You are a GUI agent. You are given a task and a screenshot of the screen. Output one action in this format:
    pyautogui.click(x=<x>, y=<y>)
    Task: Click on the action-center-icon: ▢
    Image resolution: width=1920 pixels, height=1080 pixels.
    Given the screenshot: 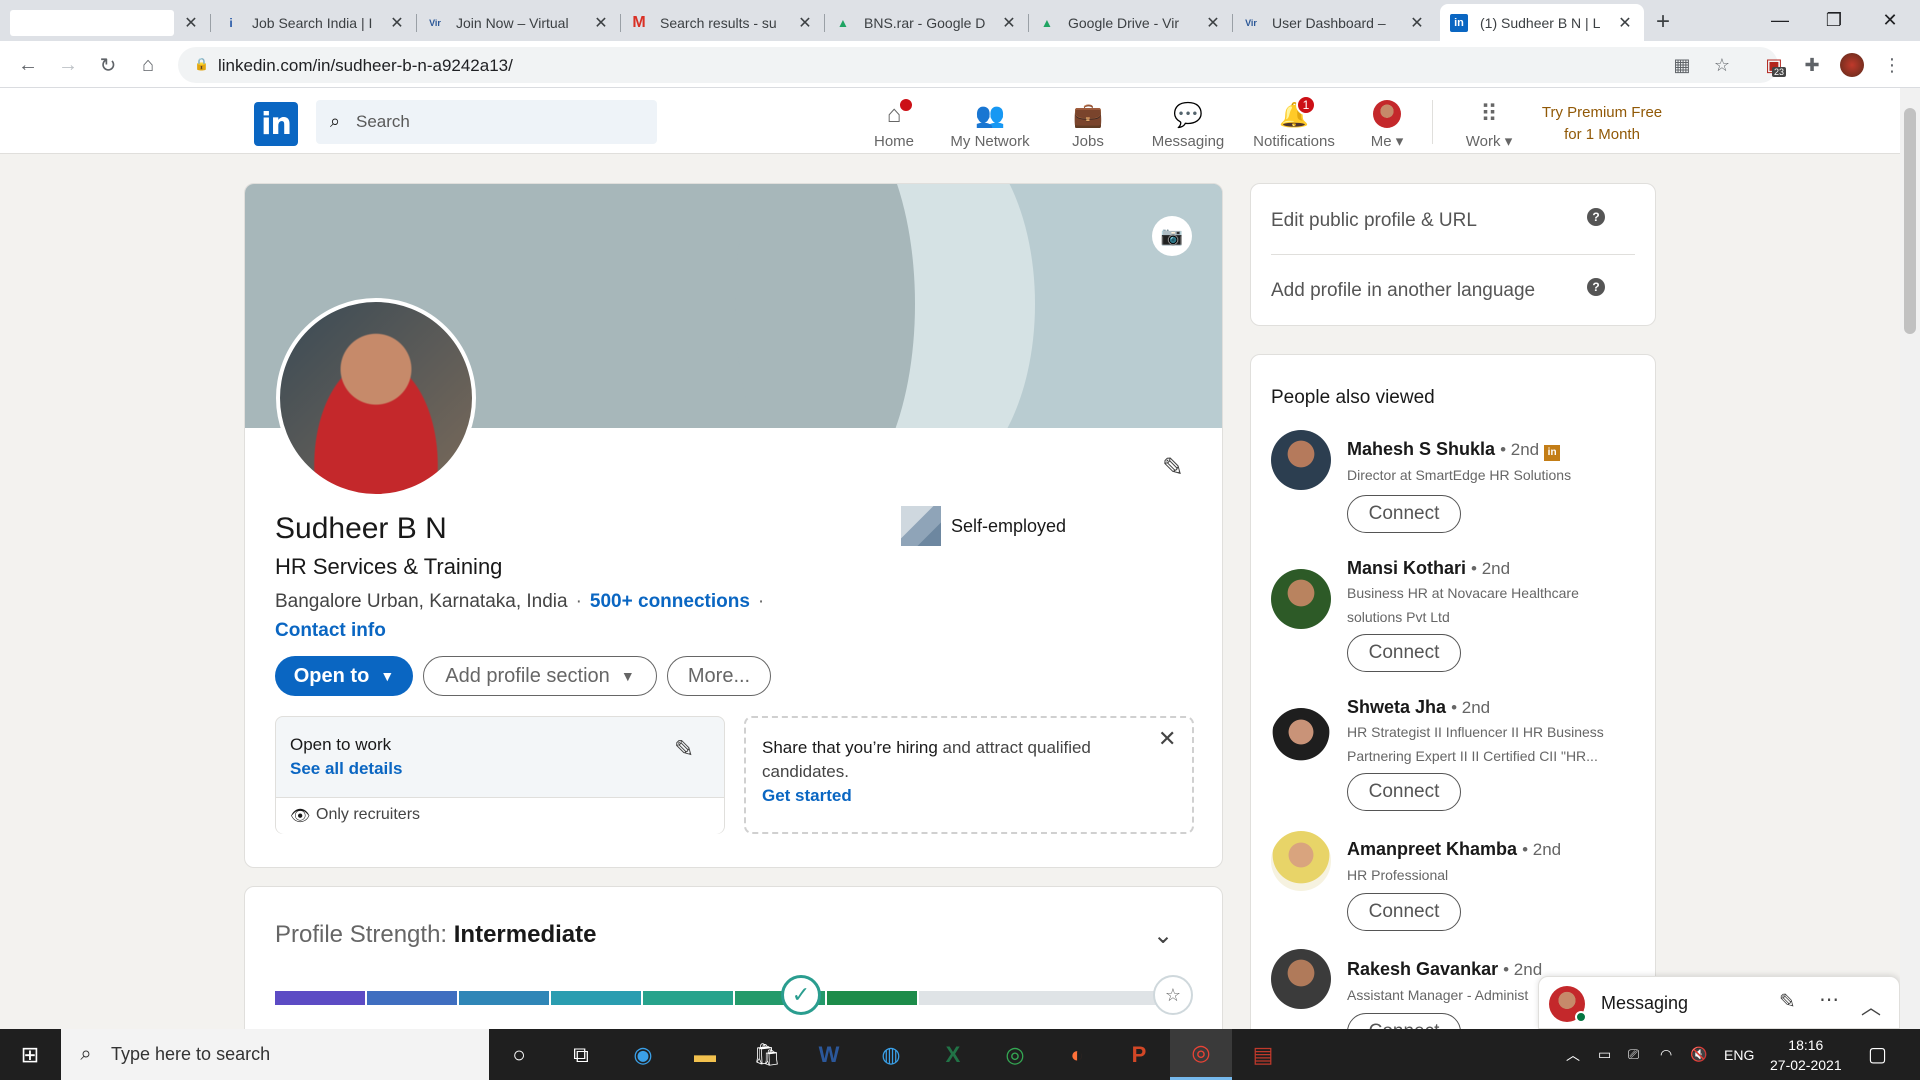 What is the action you would take?
    pyautogui.click(x=1877, y=1054)
    